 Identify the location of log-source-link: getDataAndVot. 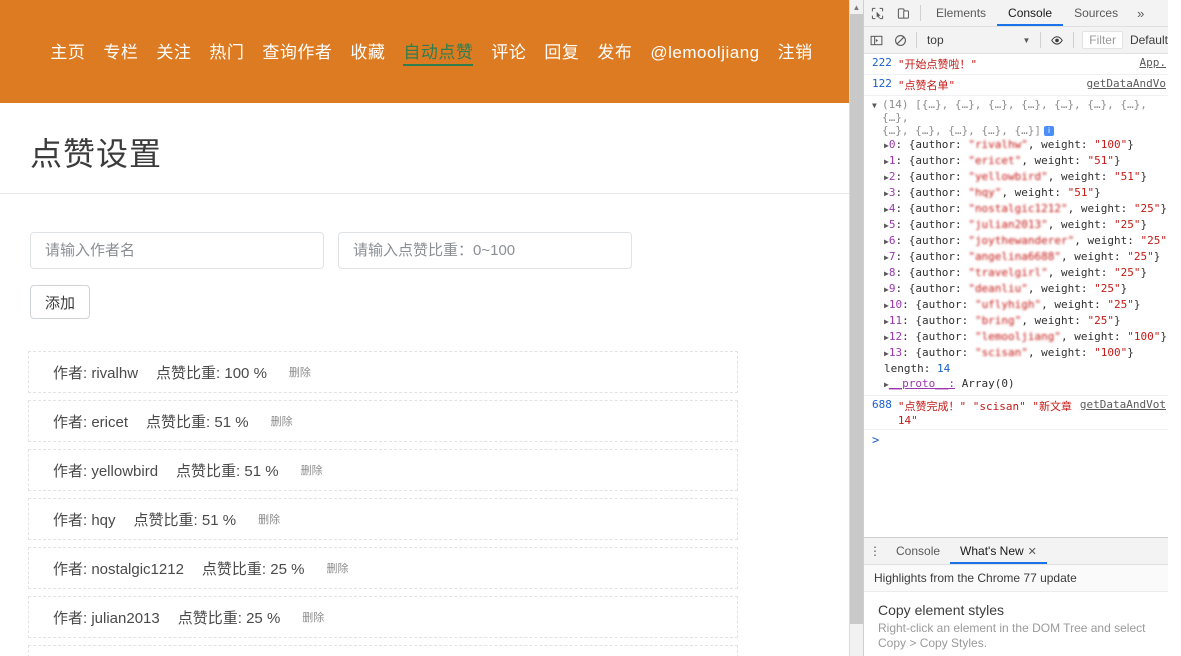
(1123, 404).